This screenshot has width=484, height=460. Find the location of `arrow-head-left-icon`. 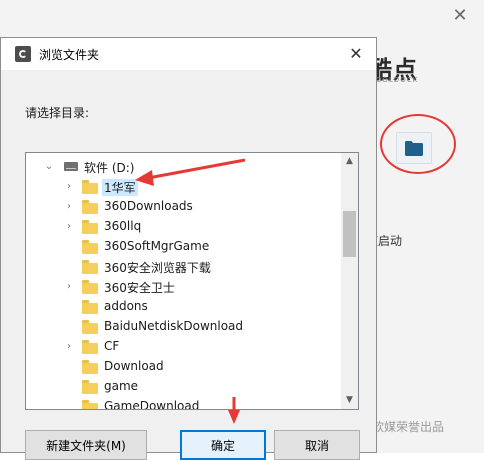

arrow-head-left-icon is located at coordinates (144, 178).